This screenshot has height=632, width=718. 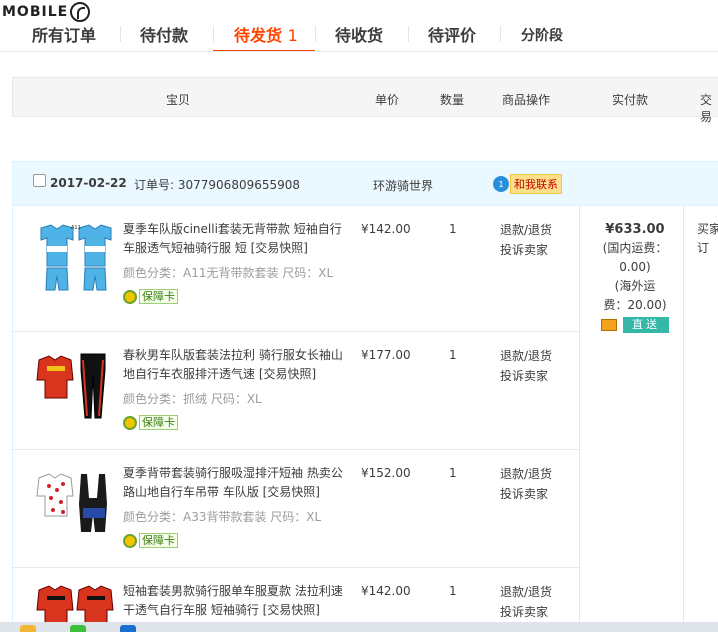 I want to click on item-price: ¥177.00, so click(x=386, y=355).